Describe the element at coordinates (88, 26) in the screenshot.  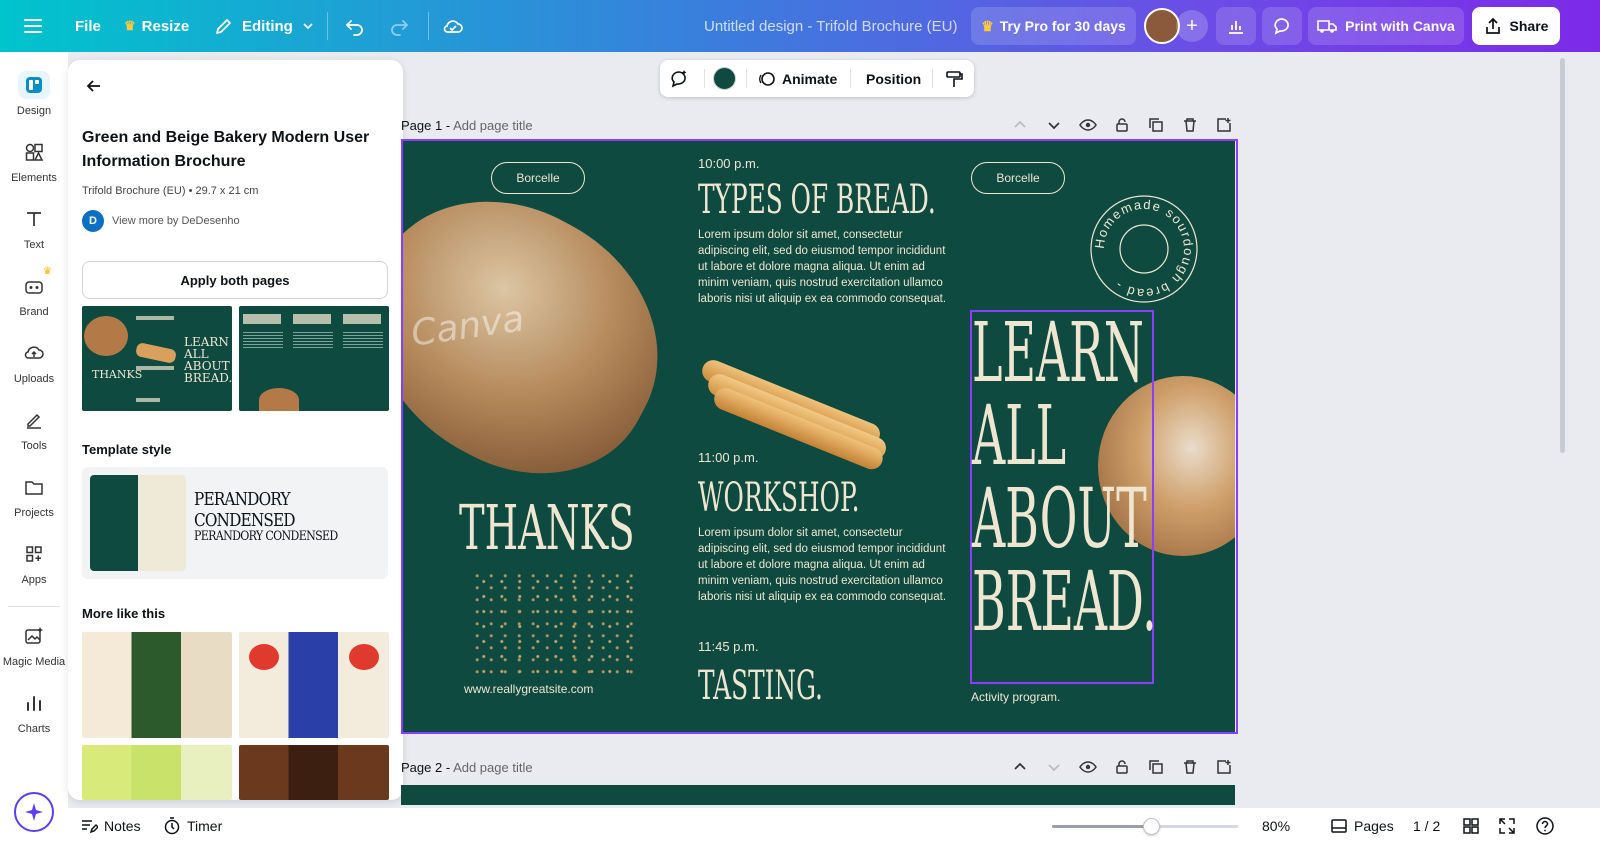
I see `file-menu: File` at that location.